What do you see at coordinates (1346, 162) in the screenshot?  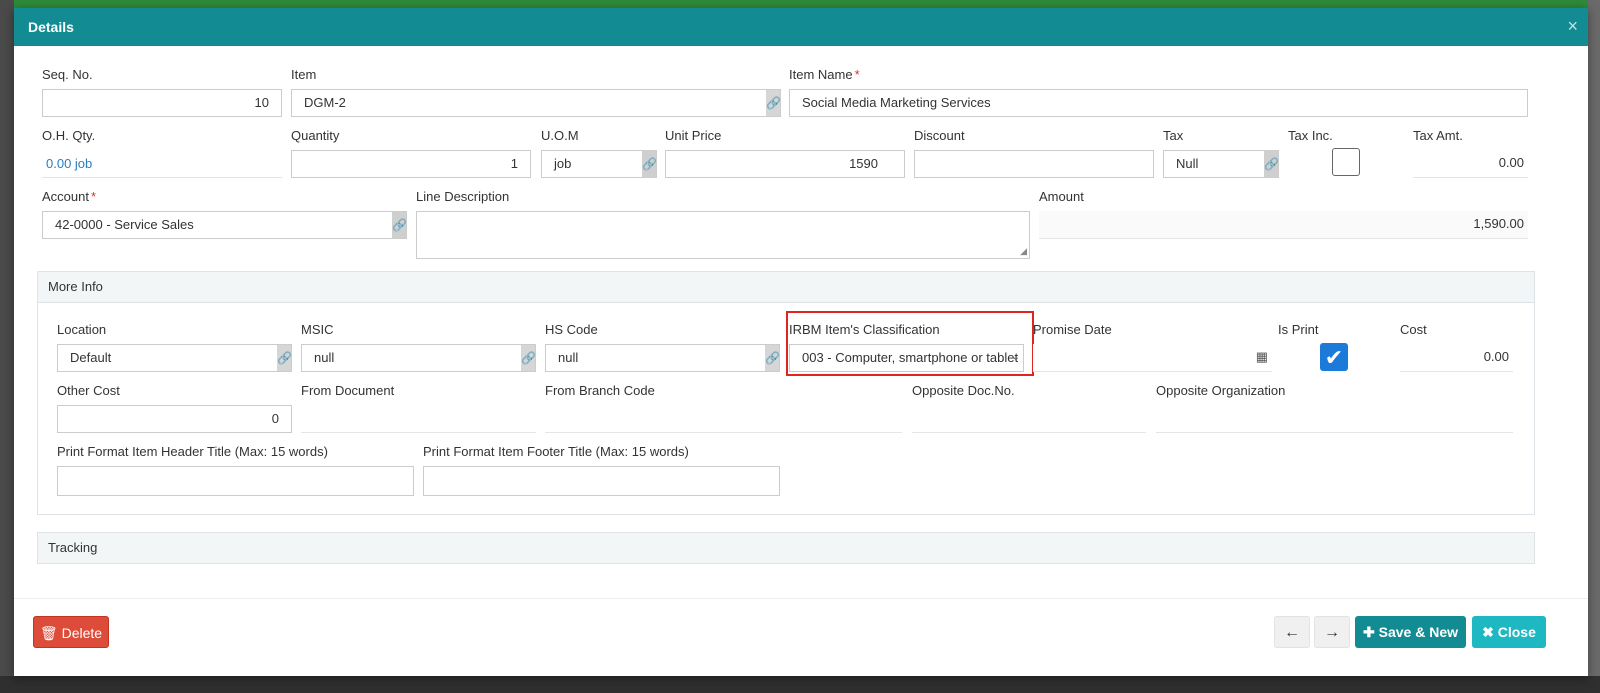 I see `tax-inc-checkbox` at bounding box center [1346, 162].